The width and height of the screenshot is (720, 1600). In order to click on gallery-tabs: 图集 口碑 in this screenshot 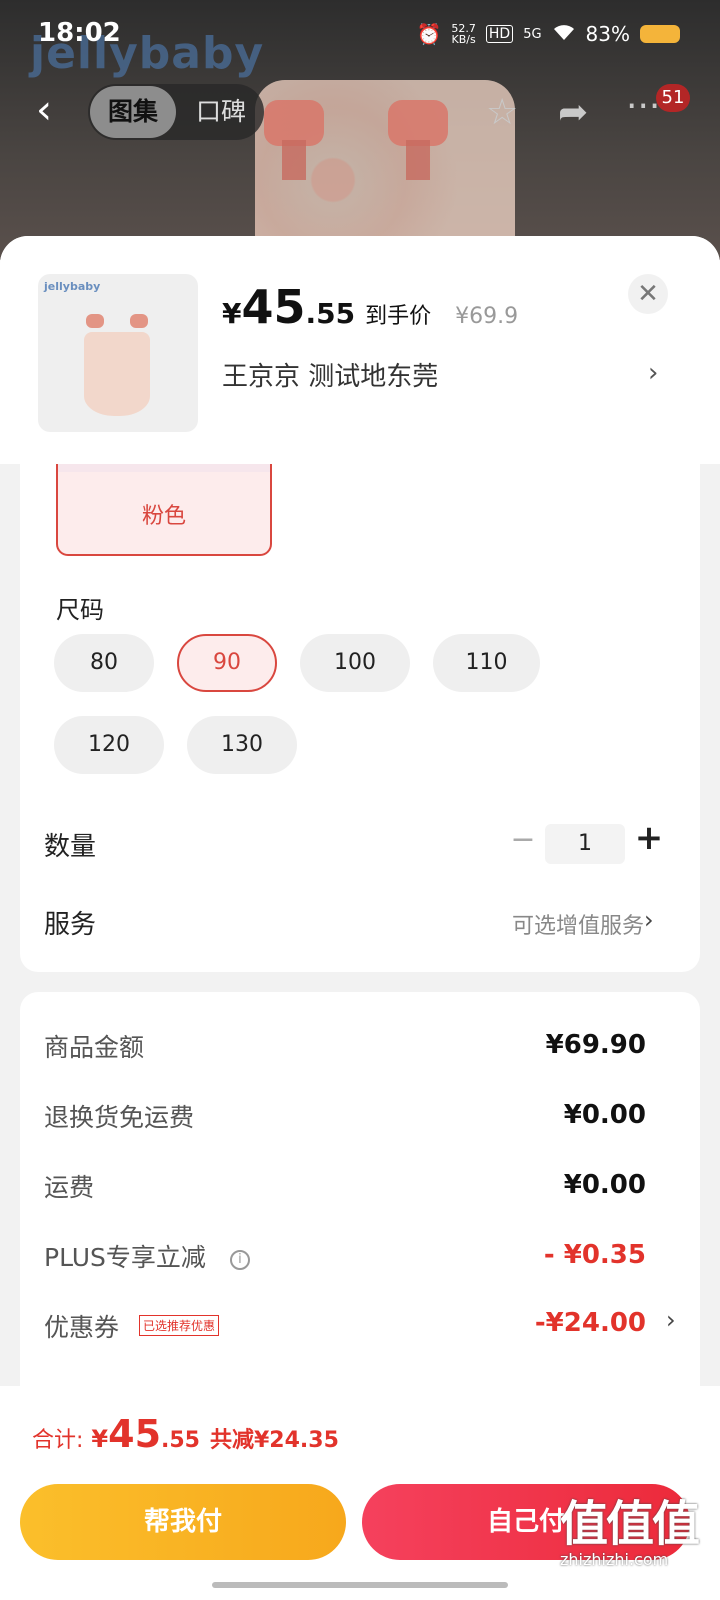, I will do `click(176, 112)`.